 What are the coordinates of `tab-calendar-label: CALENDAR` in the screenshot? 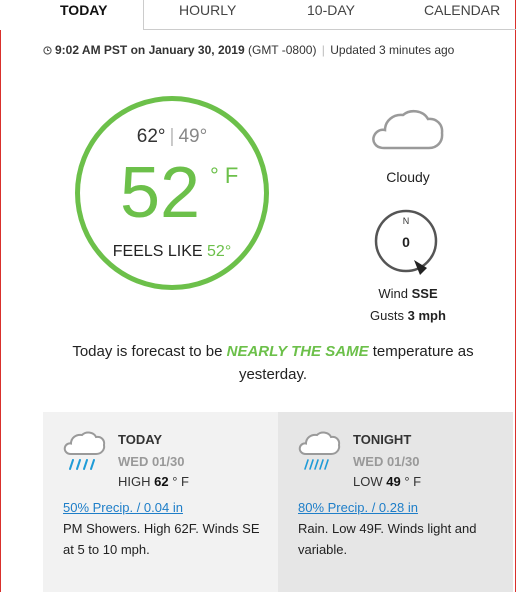 It's located at (462, 10).